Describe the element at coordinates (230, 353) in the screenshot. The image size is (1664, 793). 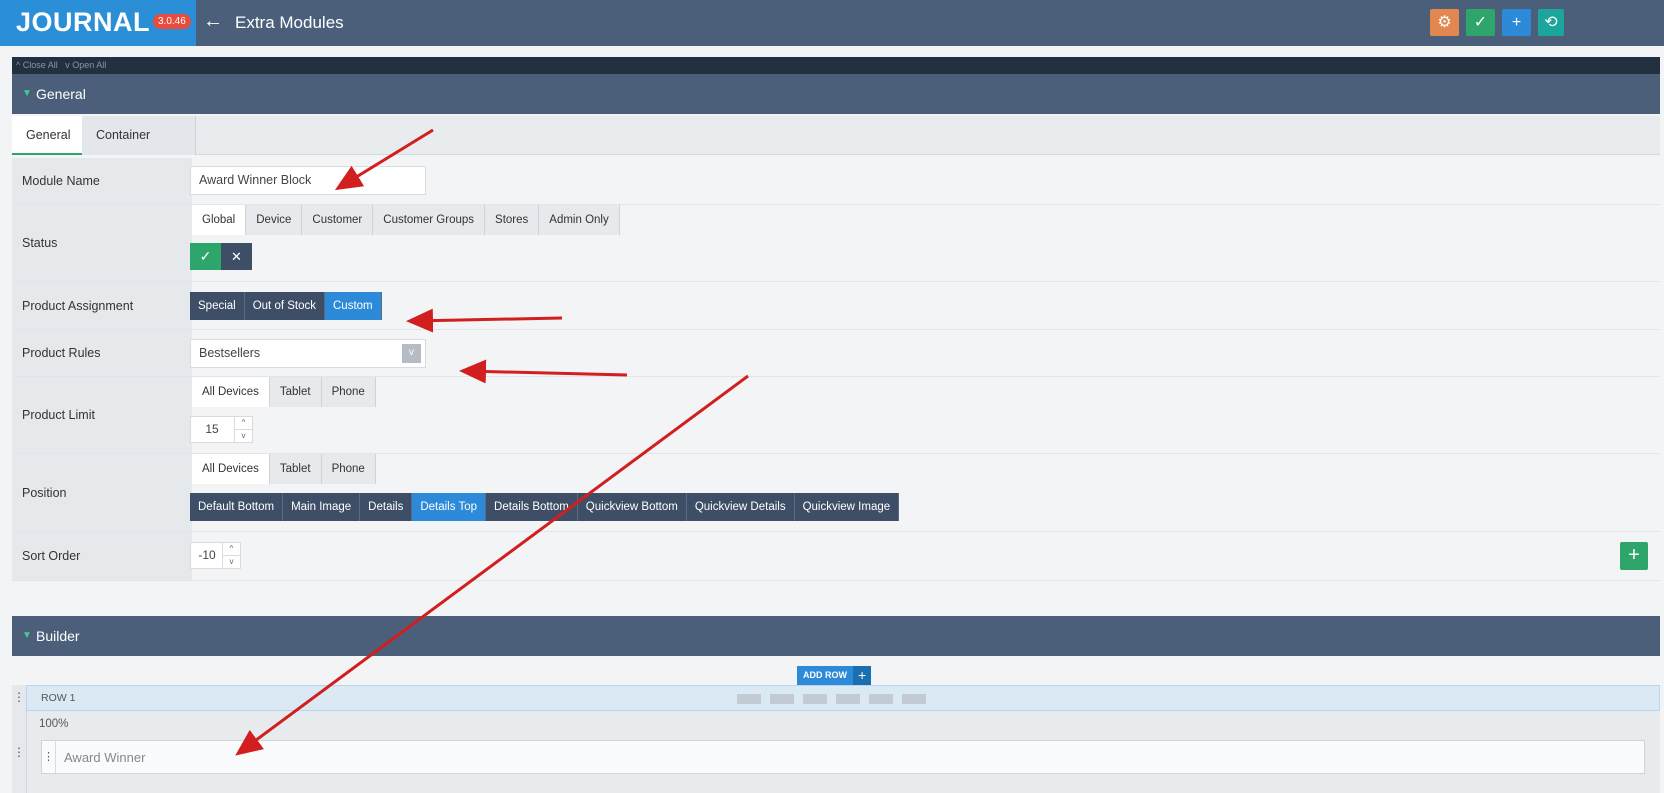
I see `product-rules-value: Bestsellers` at that location.